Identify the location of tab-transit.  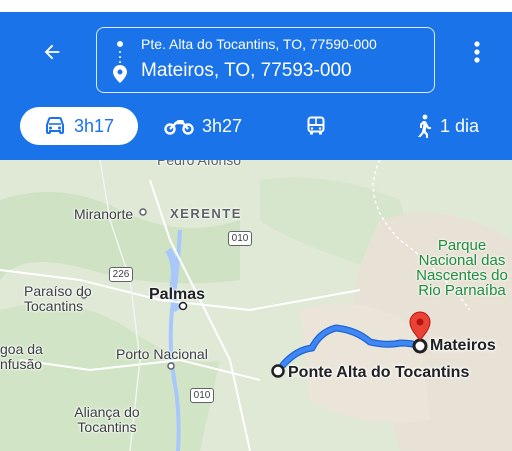
(316, 126).